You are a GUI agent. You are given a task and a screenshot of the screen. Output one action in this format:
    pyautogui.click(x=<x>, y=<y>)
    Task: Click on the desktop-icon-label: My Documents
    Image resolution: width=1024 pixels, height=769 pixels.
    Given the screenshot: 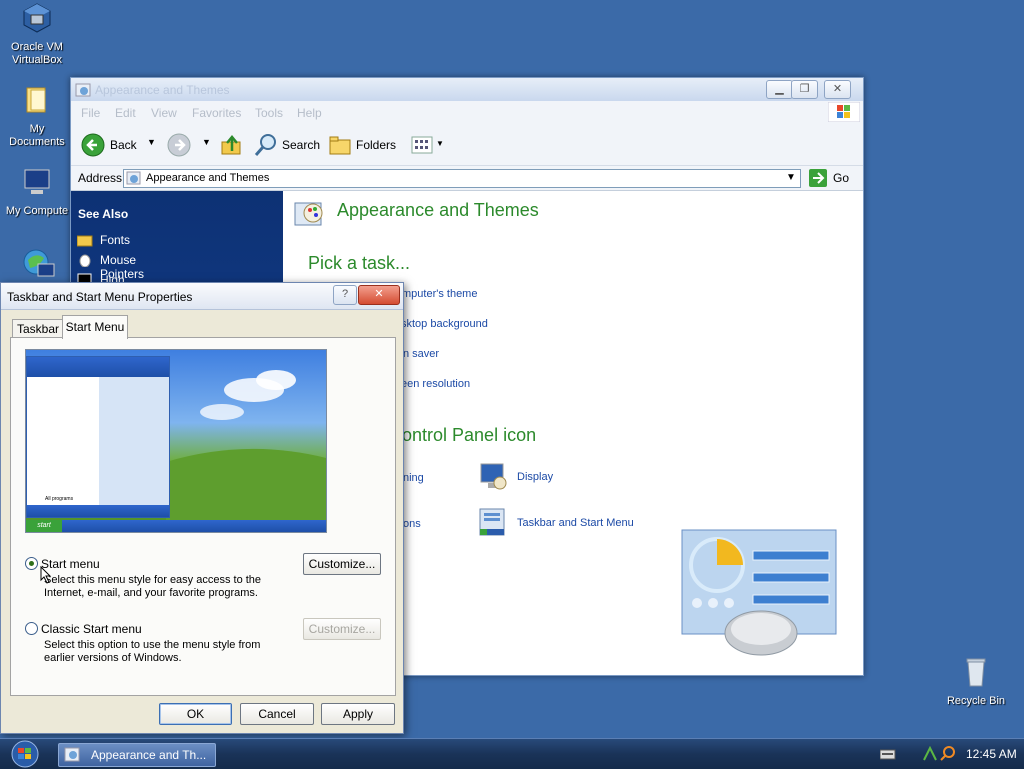 What is the action you would take?
    pyautogui.click(x=37, y=135)
    